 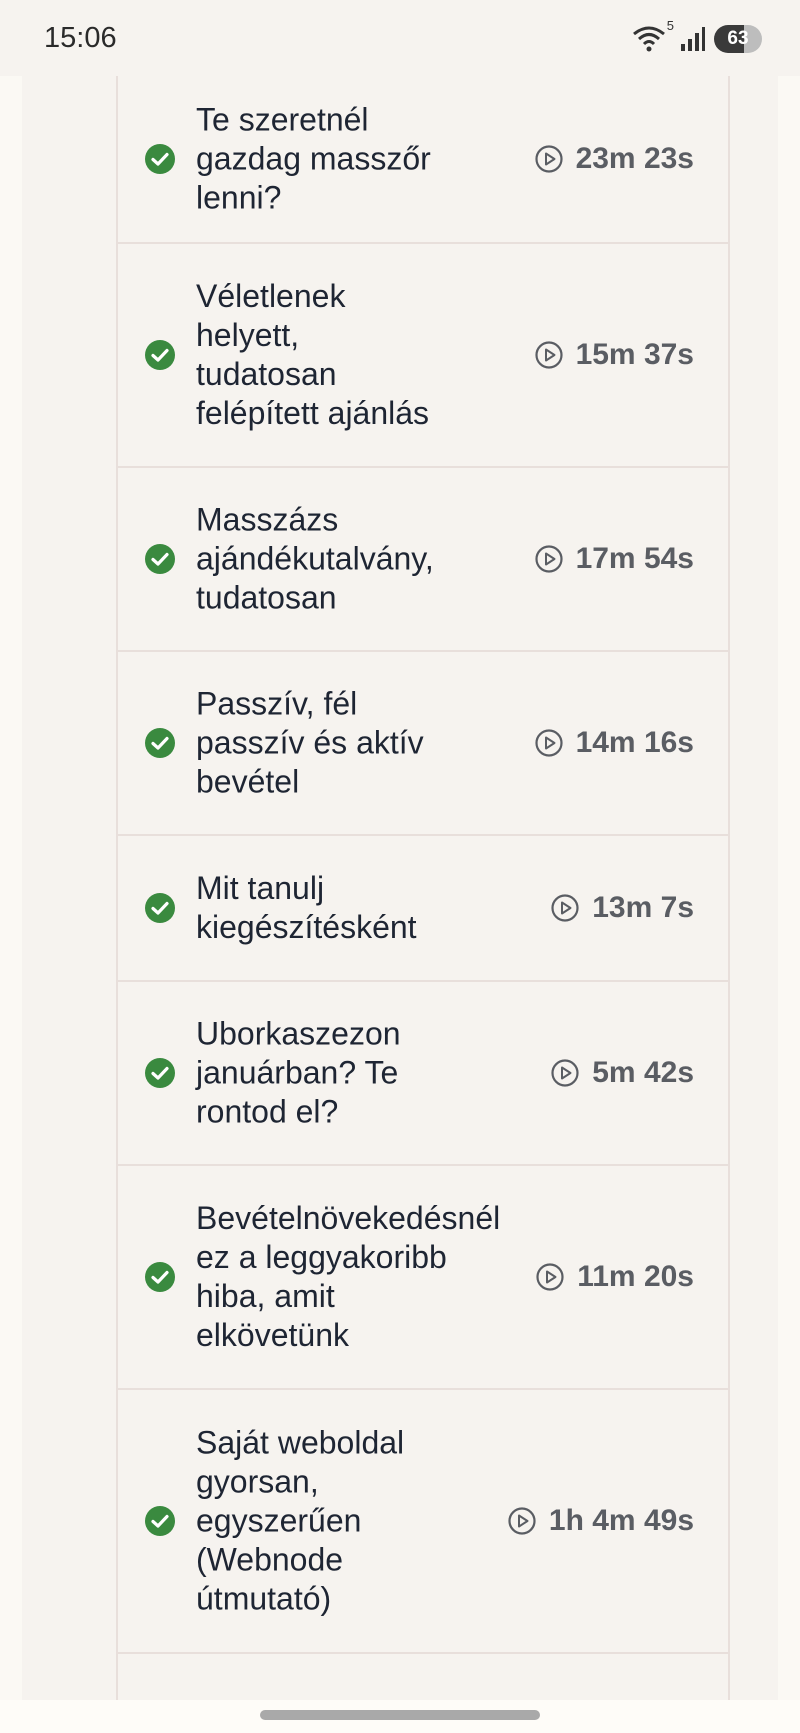 What do you see at coordinates (366, 559) in the screenshot?
I see `lesson-title: Masszázs ajándékutalvány, tudatosan` at bounding box center [366, 559].